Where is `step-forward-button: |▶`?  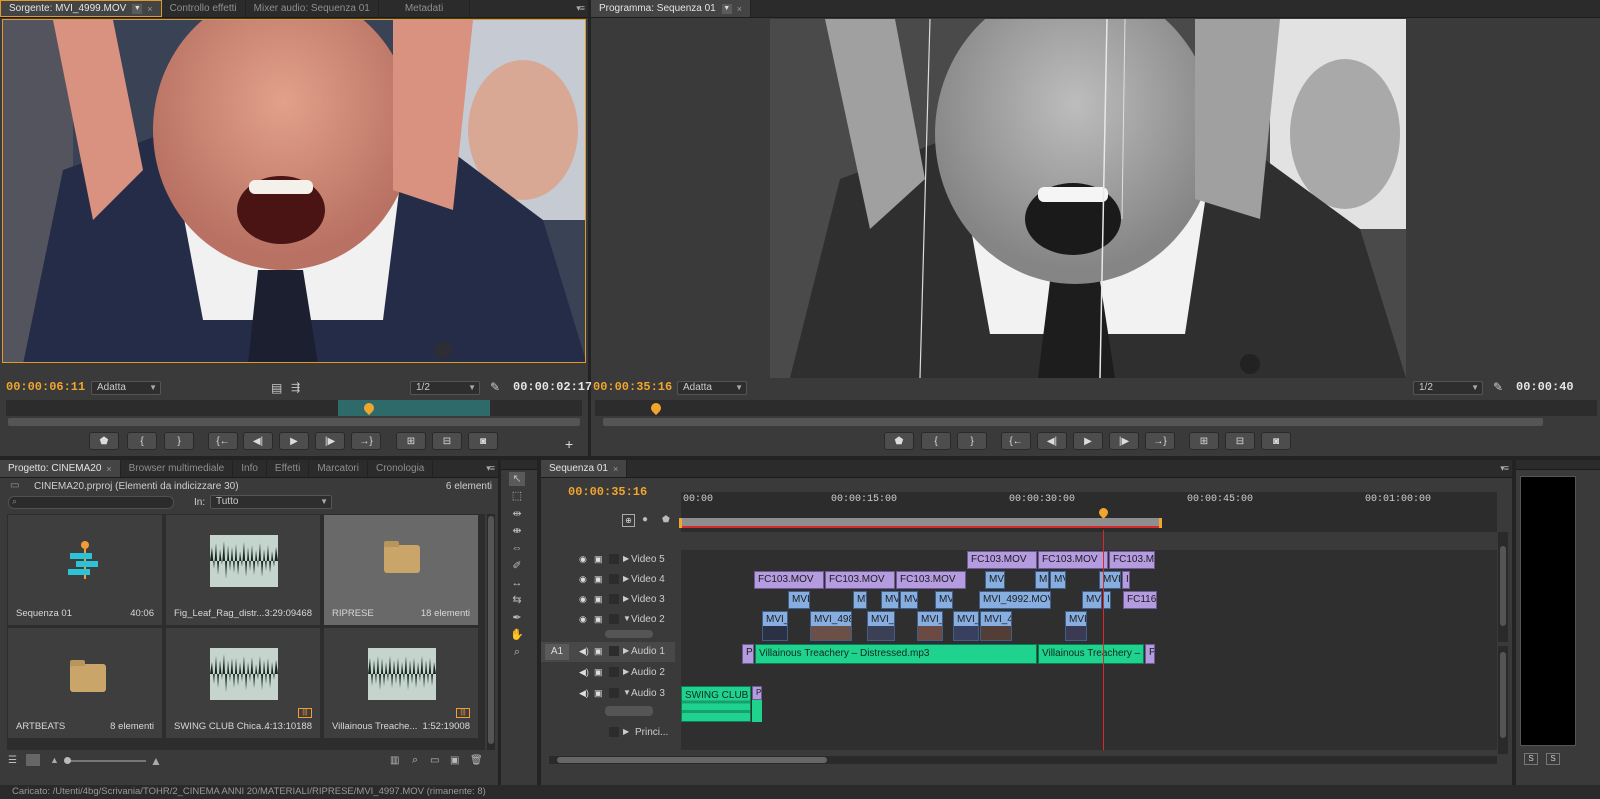
step-forward-button: |▶ is located at coordinates (330, 441).